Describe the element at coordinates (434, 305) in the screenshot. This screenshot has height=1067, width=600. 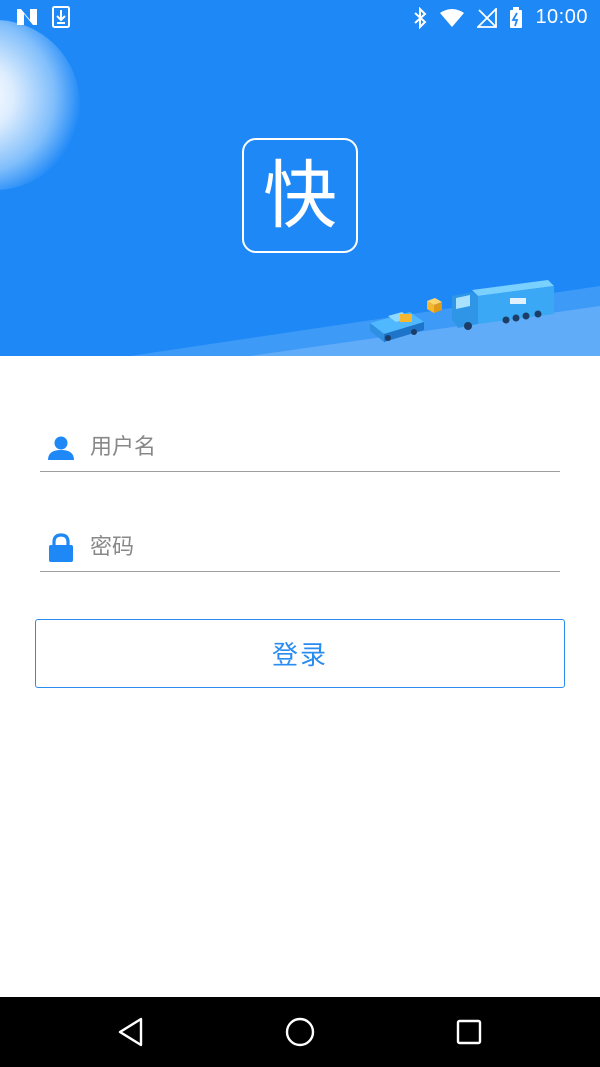
I see `package-illustration` at that location.